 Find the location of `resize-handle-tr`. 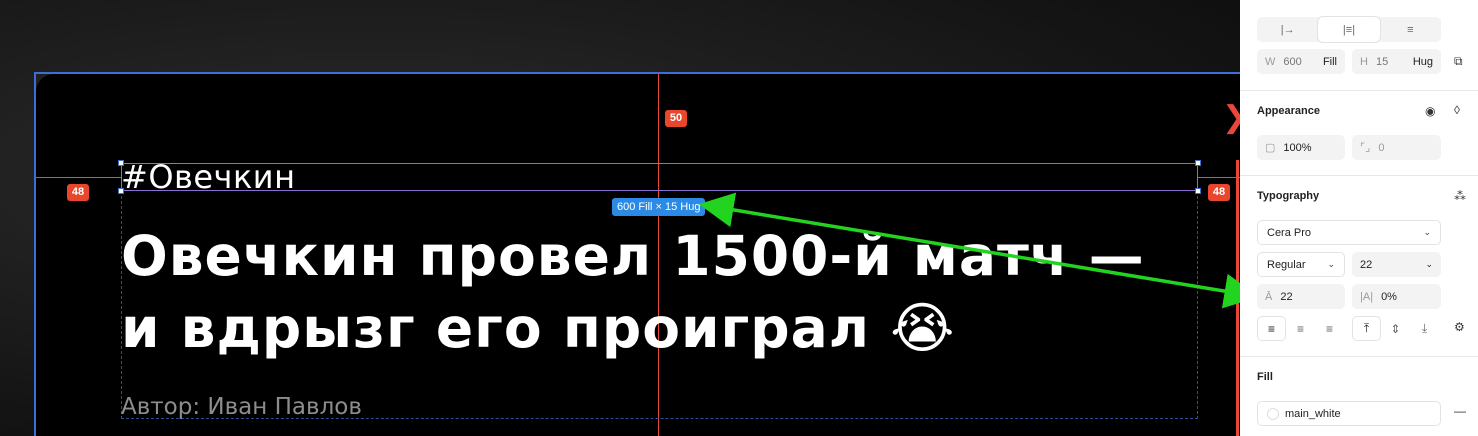

resize-handle-tr is located at coordinates (1198, 163).